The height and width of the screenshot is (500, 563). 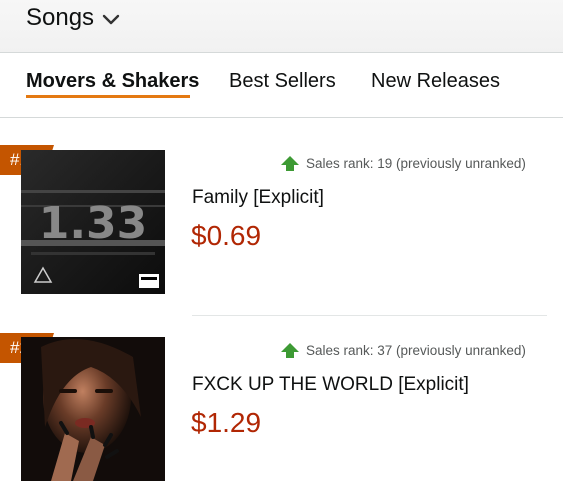 I want to click on song-title: FXCK UP THE WORLD [Explicit], so click(x=330, y=385).